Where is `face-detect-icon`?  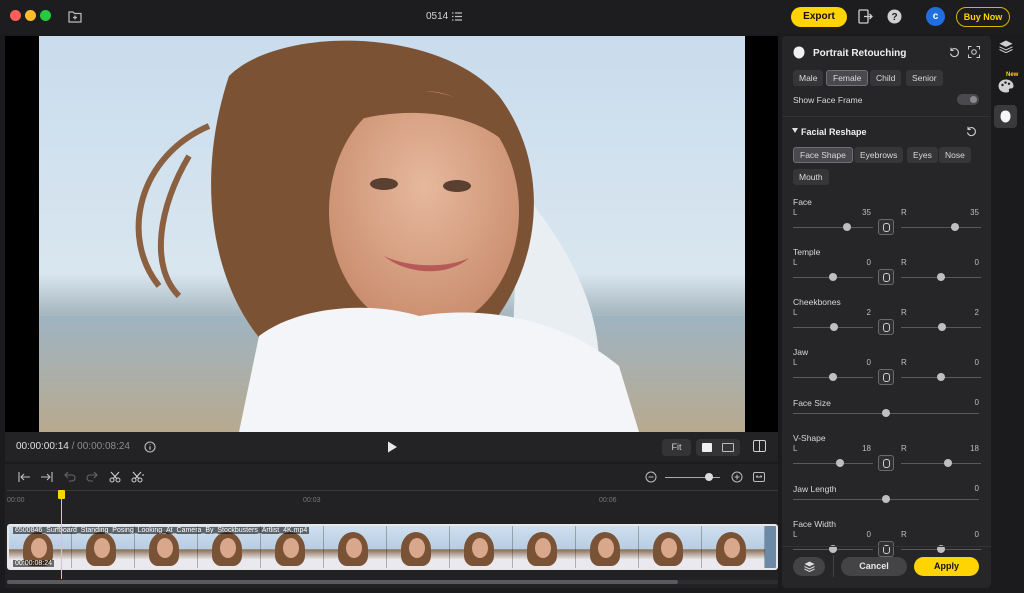
face-detect-icon is located at coordinates (974, 52).